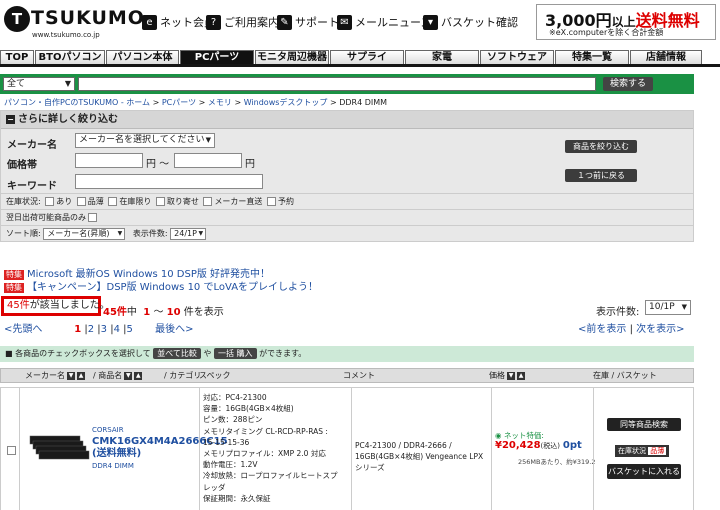 The width and height of the screenshot is (720, 510). What do you see at coordinates (23, 329) in the screenshot?
I see `first-page-link: <先頭へ` at bounding box center [23, 329].